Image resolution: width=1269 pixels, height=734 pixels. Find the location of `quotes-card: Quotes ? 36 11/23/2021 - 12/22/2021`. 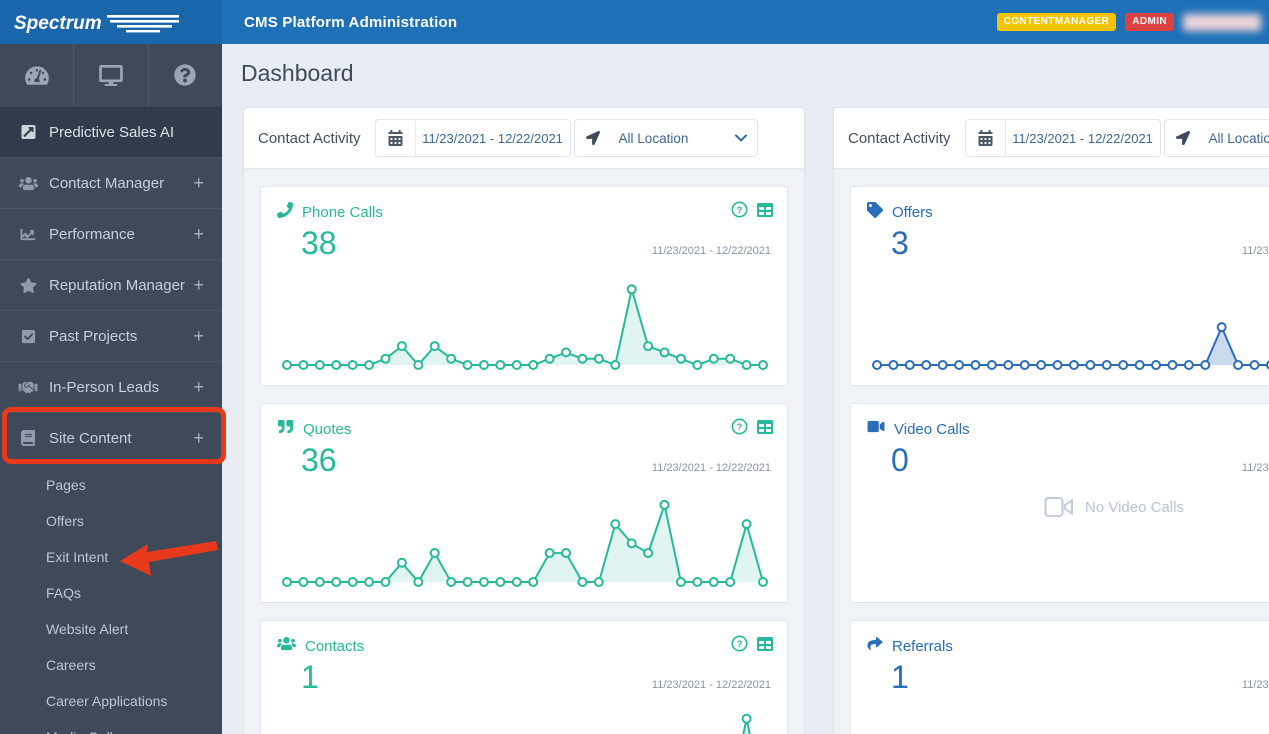

quotes-card: Quotes ? 36 11/23/2021 - 12/22/2021 is located at coordinates (524, 503).